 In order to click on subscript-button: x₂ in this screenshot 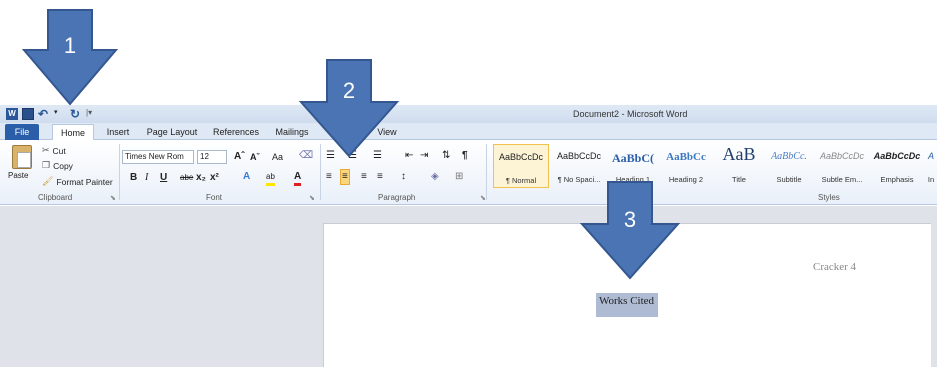, I will do `click(201, 178)`.